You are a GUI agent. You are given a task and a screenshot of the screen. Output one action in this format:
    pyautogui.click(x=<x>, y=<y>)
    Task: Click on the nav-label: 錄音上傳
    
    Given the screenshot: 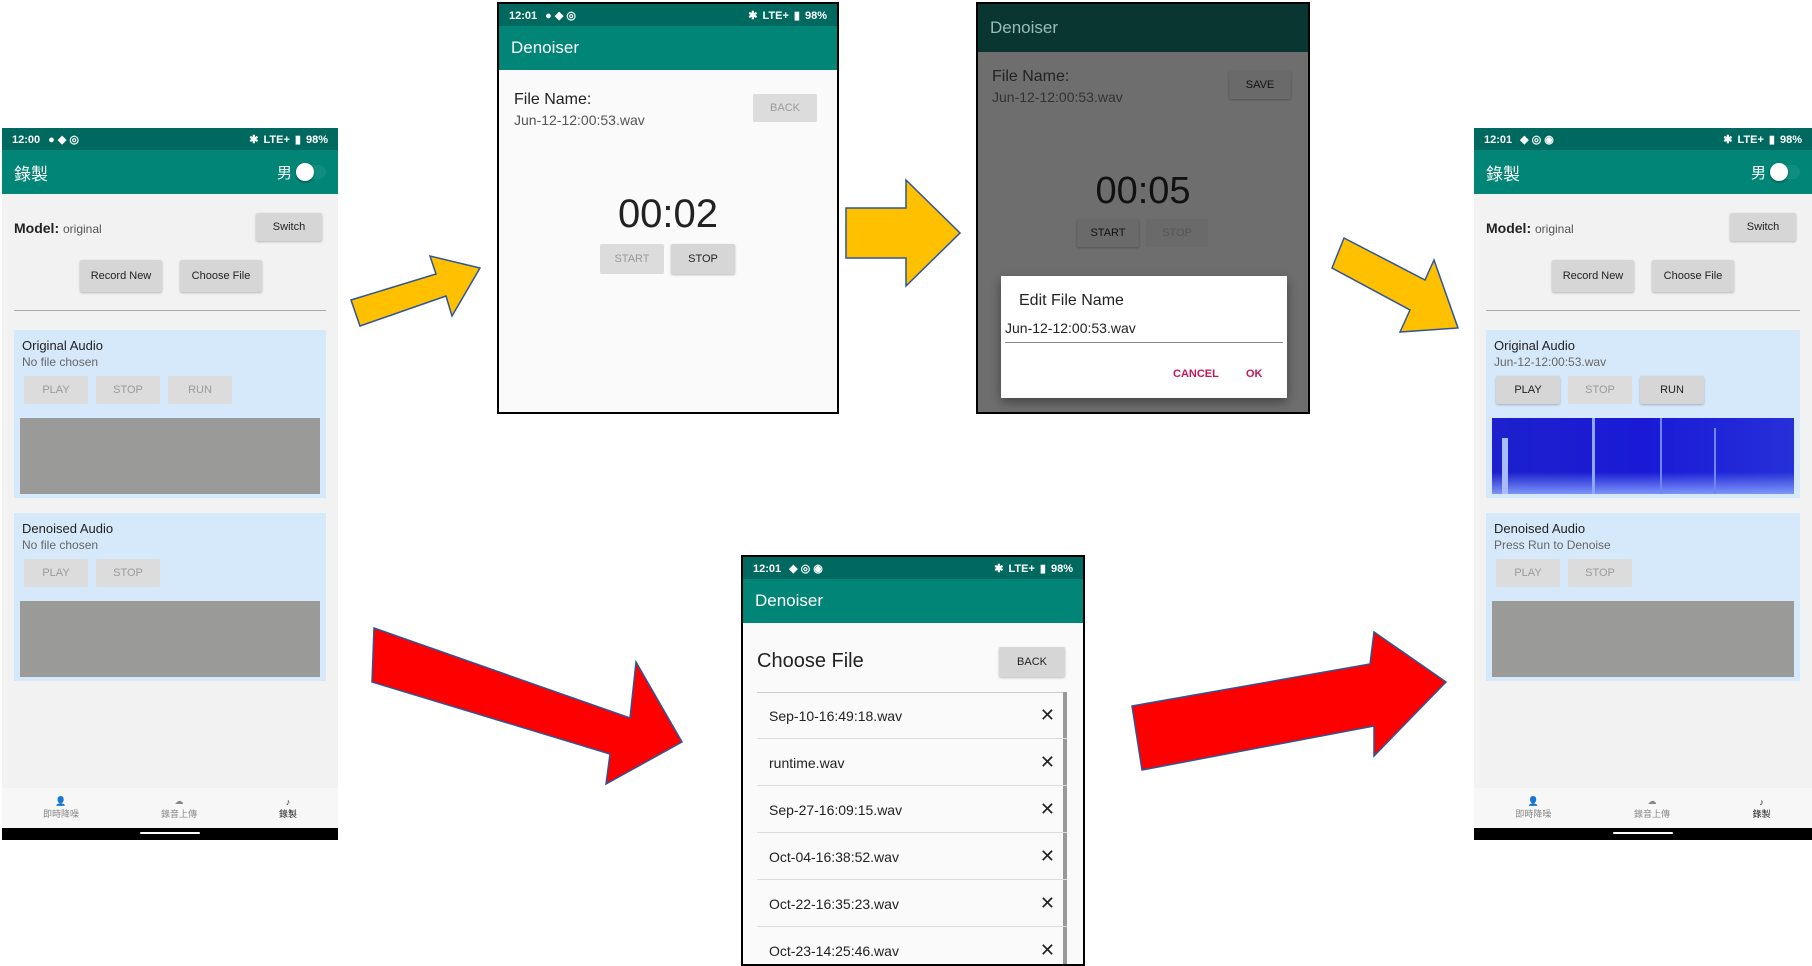 What is the action you would take?
    pyautogui.click(x=178, y=814)
    